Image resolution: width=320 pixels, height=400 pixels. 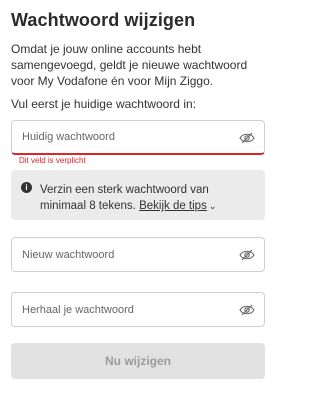 I want to click on repeat-password-input, so click(x=122, y=309).